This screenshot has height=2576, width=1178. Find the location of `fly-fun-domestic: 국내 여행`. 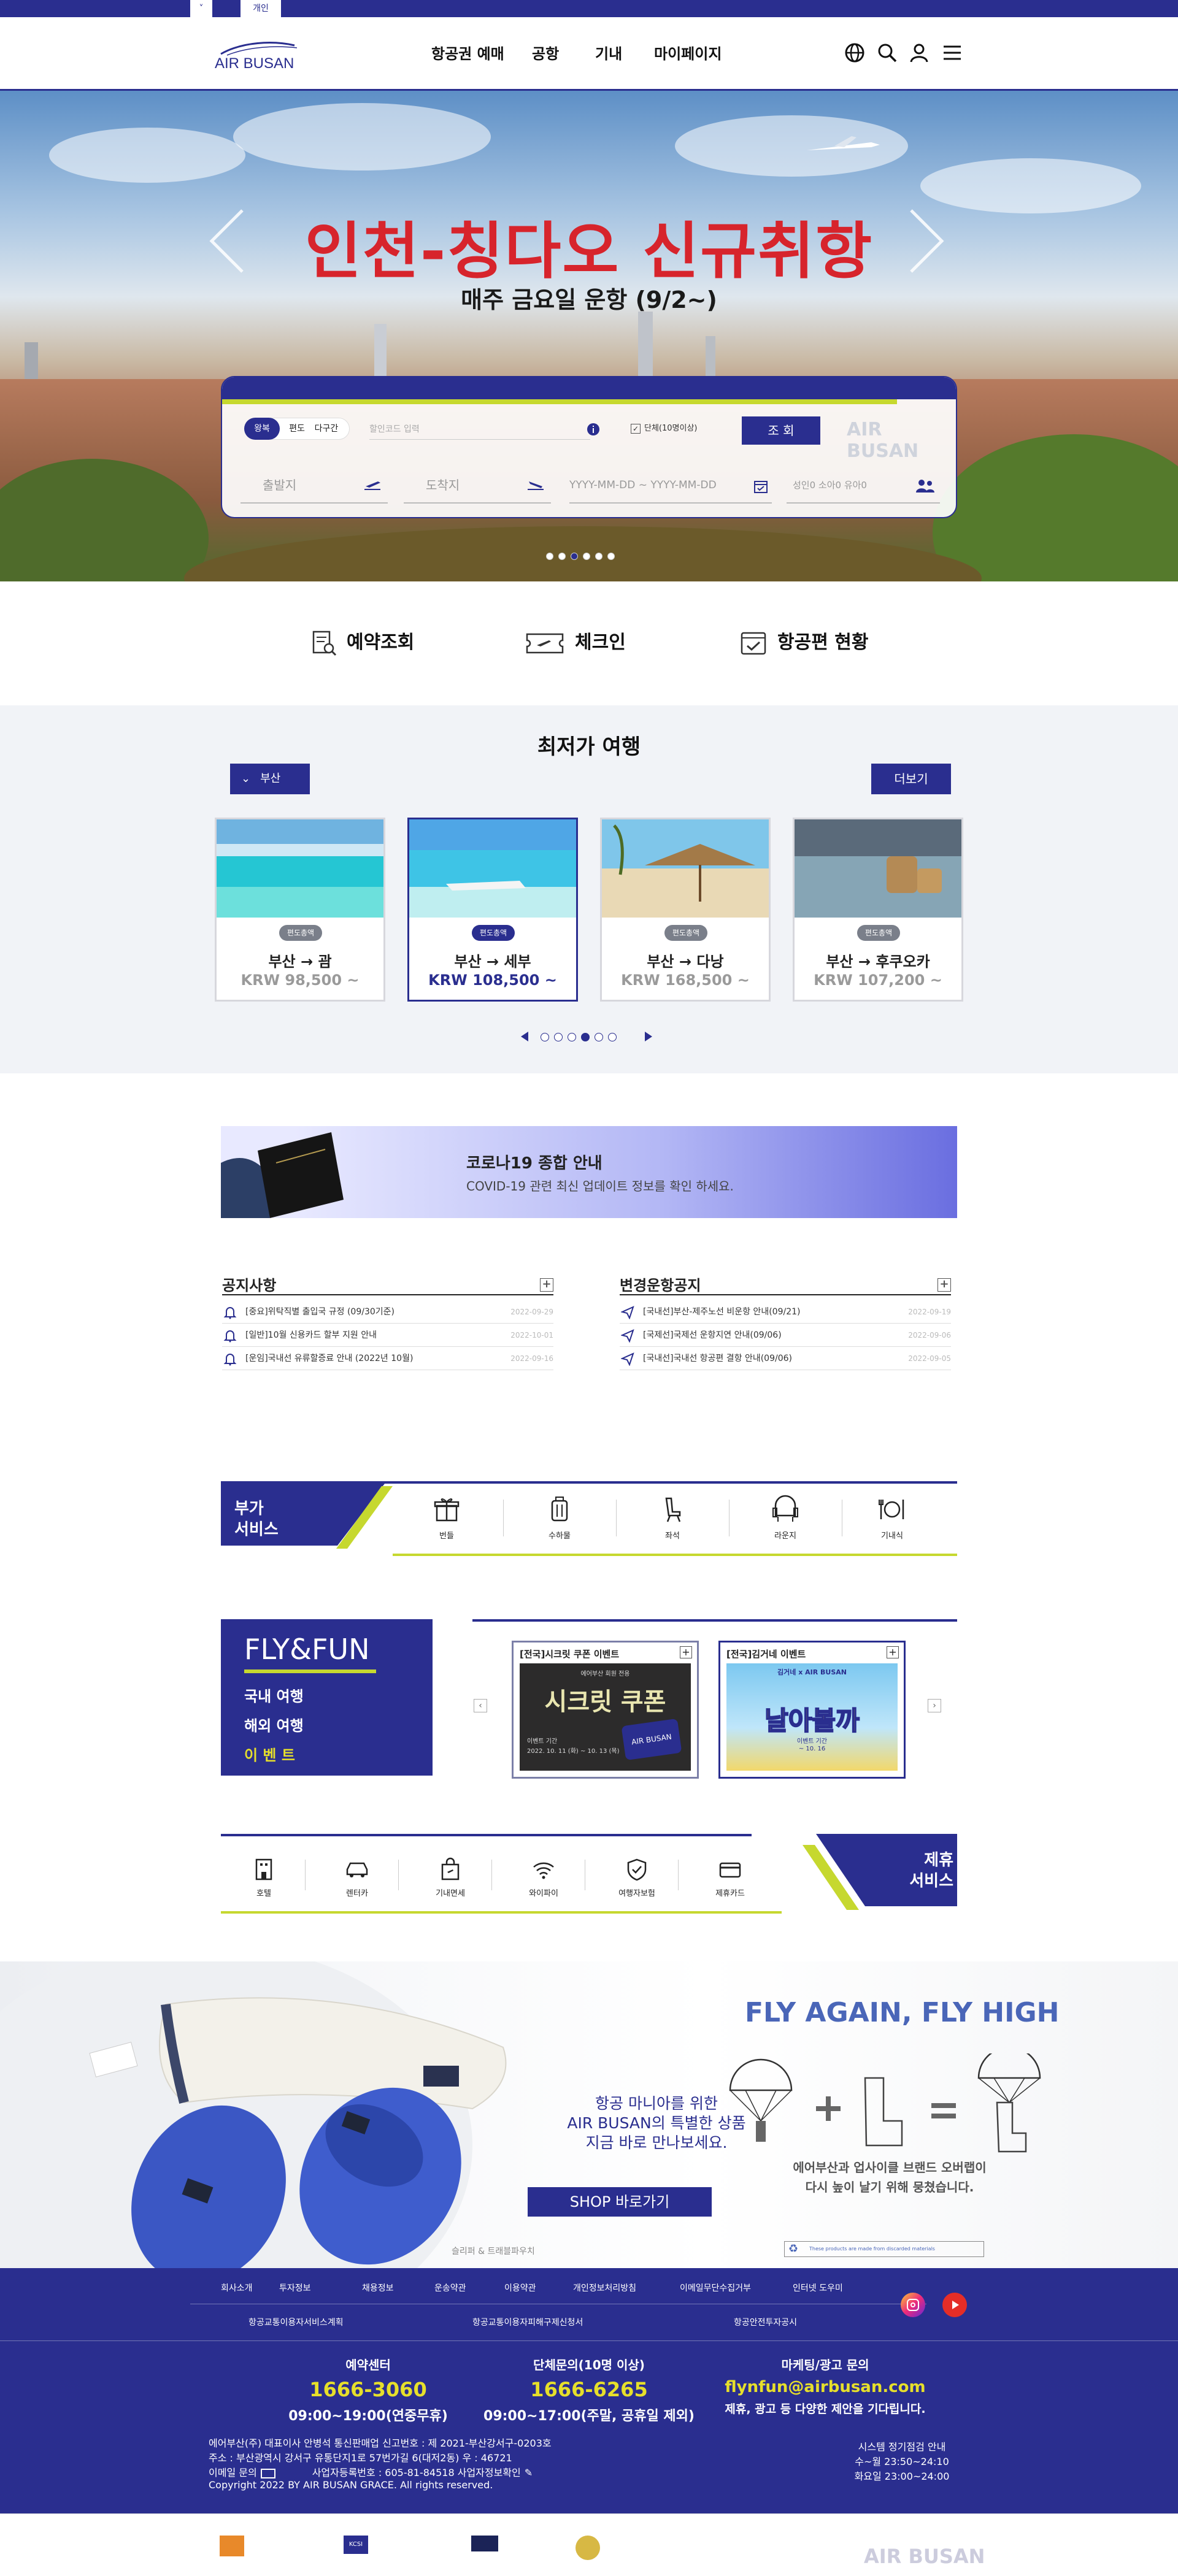

fly-fun-domestic: 국내 여행 is located at coordinates (274, 1695).